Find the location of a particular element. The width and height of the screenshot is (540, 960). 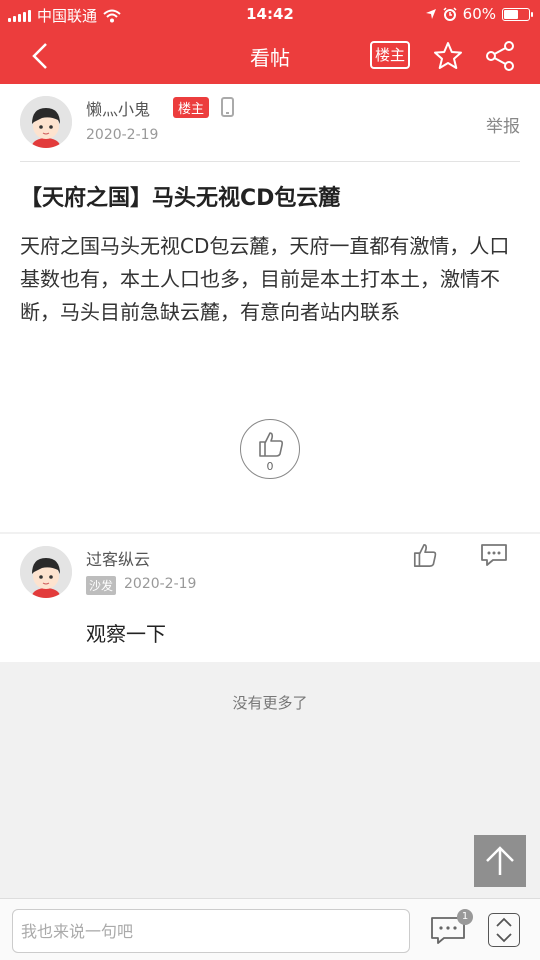

floor-badge: 沙发 is located at coordinates (101, 585).